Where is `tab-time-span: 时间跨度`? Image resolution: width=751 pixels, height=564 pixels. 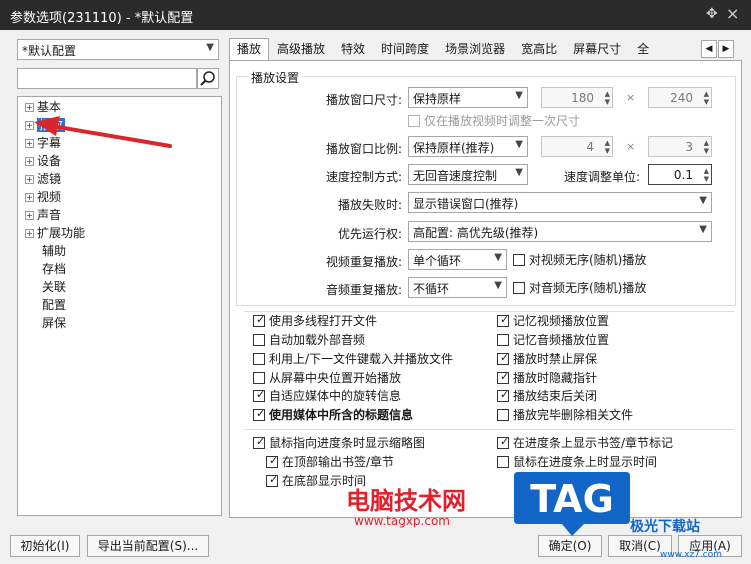
tab-time-span: 时间跨度 is located at coordinates (405, 49).